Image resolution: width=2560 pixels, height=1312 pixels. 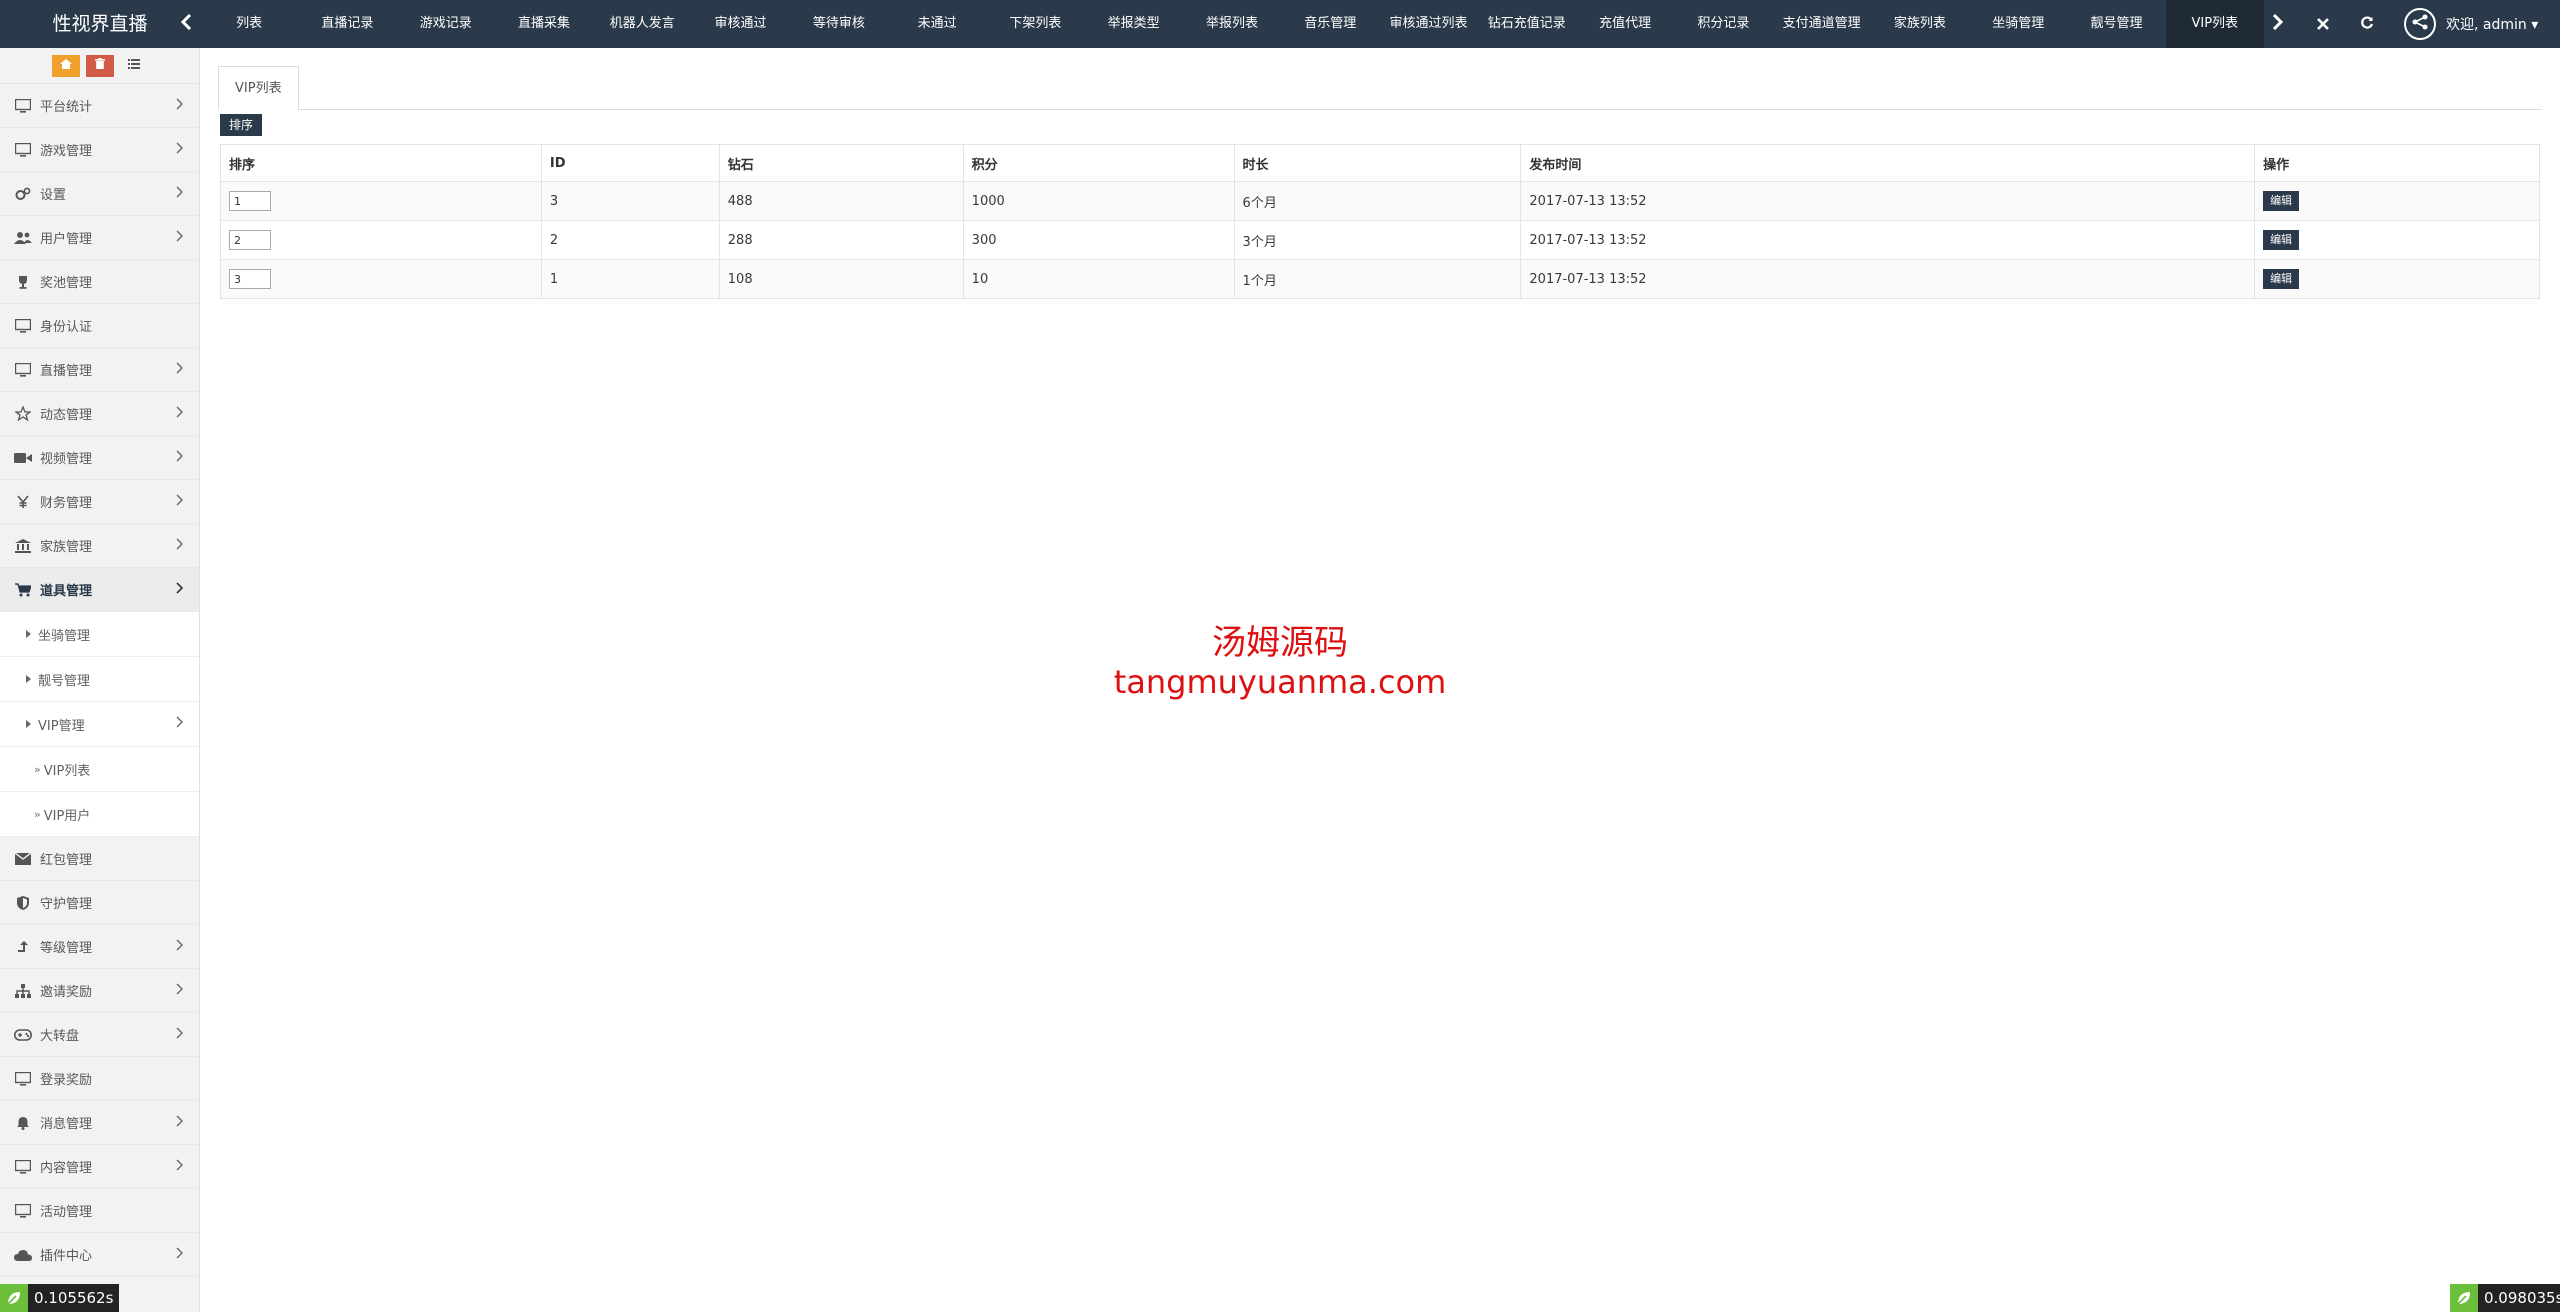 What do you see at coordinates (241, 125) in the screenshot?
I see `sort-button: 排序` at bounding box center [241, 125].